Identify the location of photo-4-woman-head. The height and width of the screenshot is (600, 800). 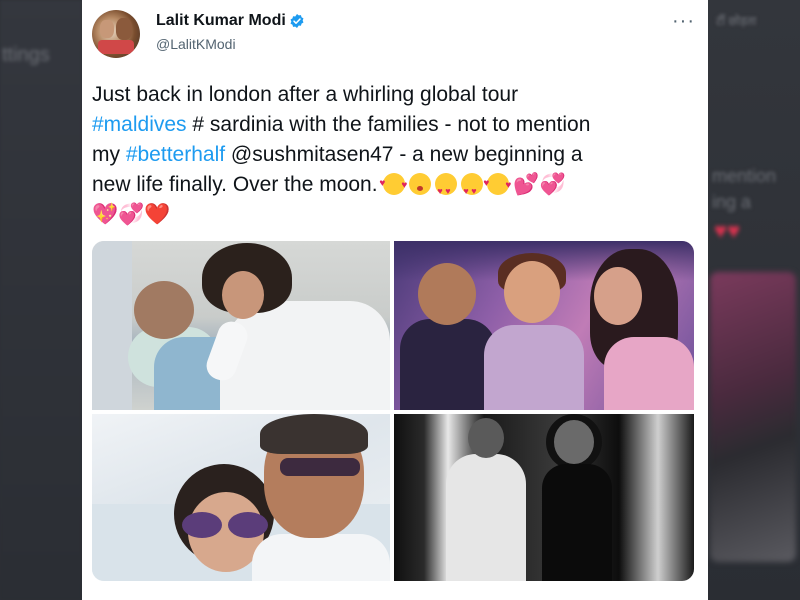
(574, 442).